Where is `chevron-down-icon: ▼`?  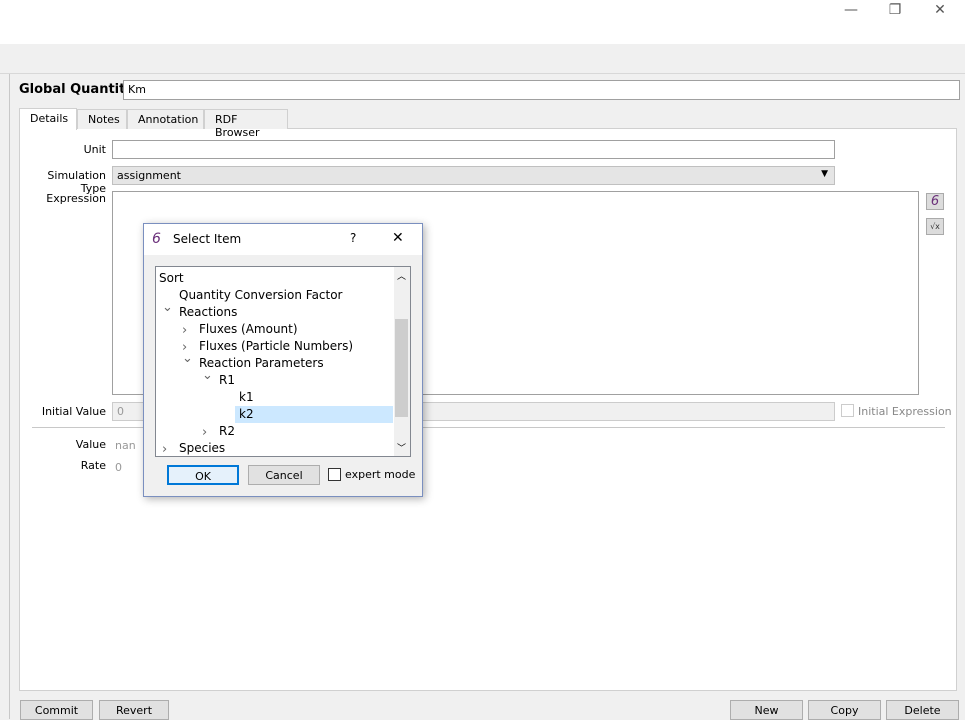 chevron-down-icon: ▼ is located at coordinates (824, 174).